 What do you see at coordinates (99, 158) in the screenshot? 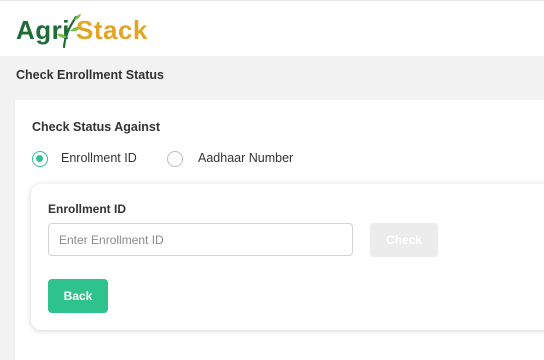
I see `radio-label-enrollment-id: Enrollment ID` at bounding box center [99, 158].